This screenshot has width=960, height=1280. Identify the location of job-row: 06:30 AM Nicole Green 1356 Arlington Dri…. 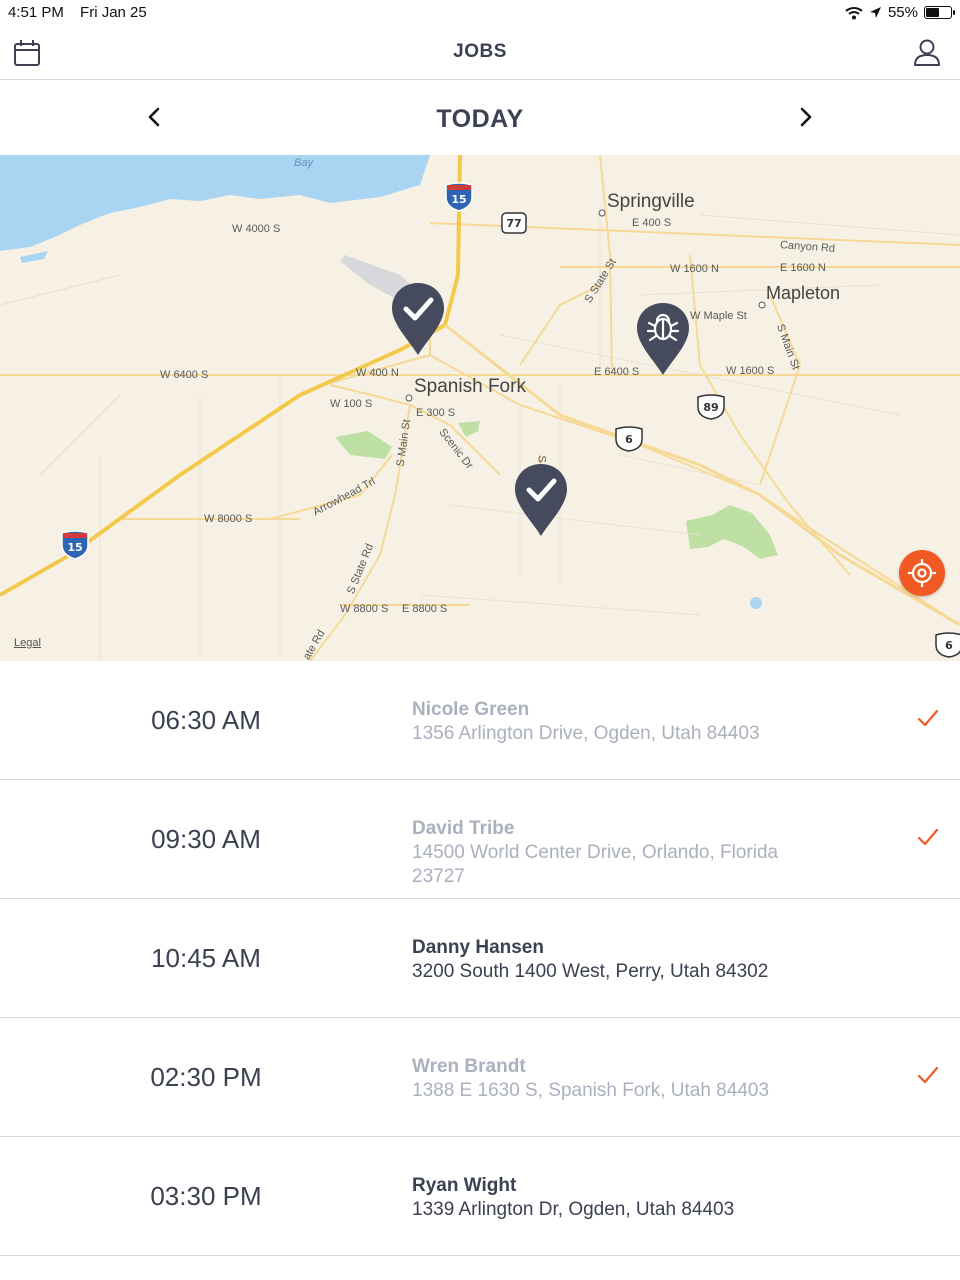
(480, 720).